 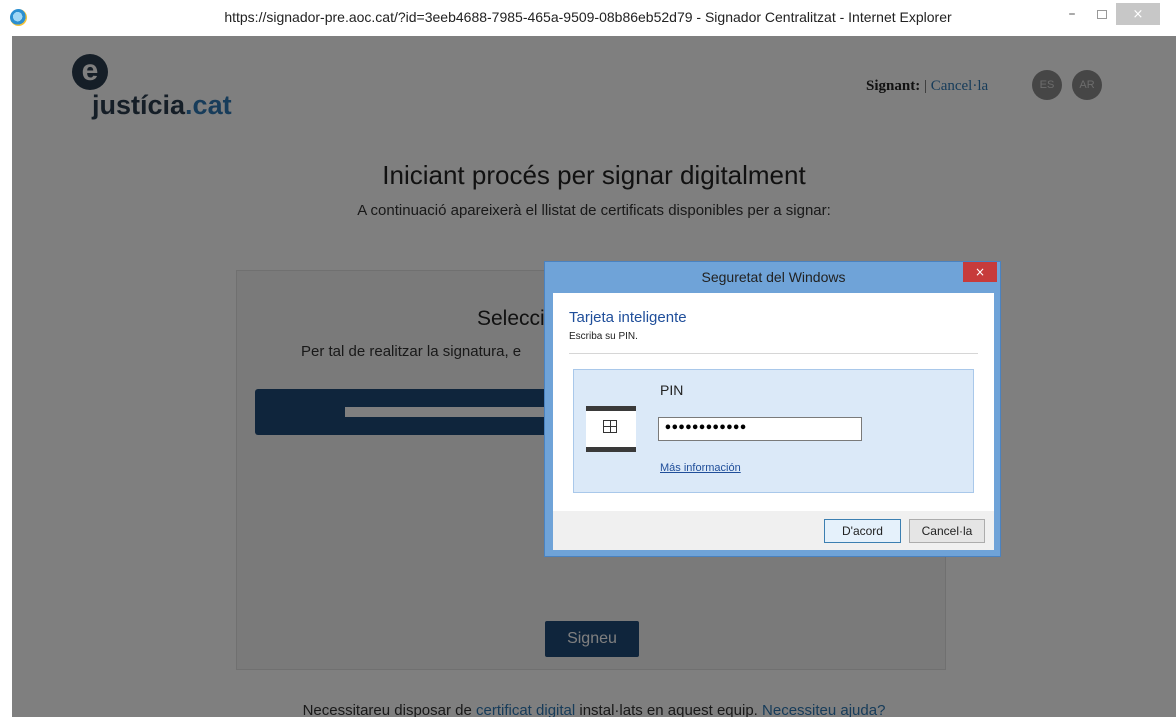 I want to click on divider, so click(x=773, y=353).